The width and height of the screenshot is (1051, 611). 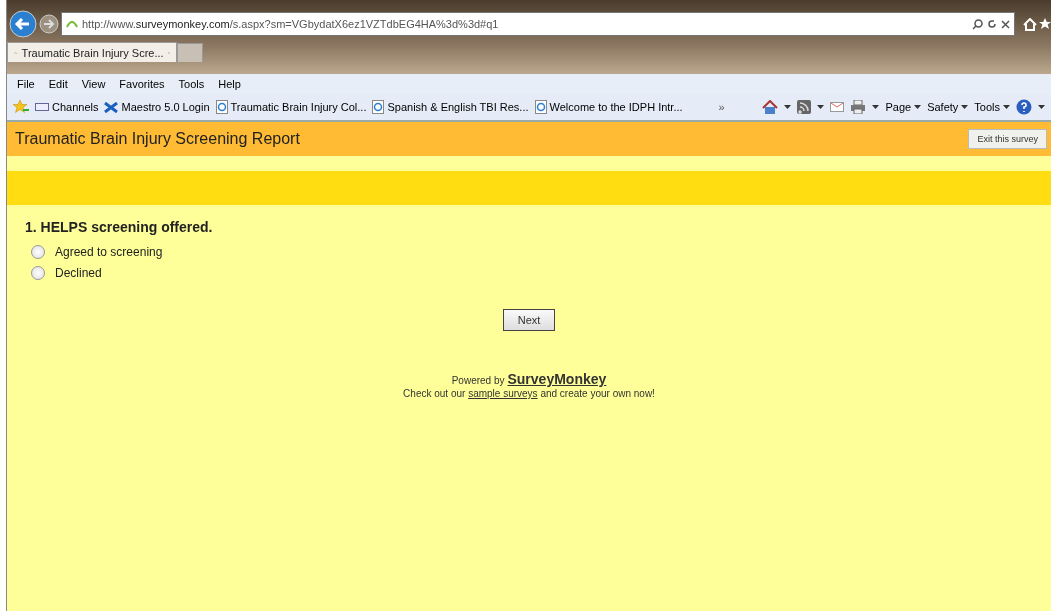 What do you see at coordinates (503, 393) in the screenshot?
I see `sample-surveys-link: sample surveys` at bounding box center [503, 393].